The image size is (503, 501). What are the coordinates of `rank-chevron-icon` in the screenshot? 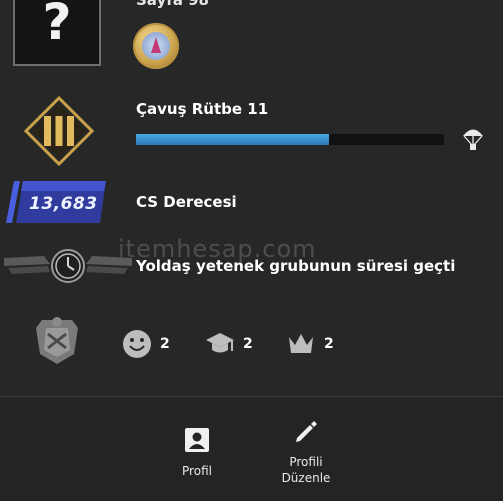 It's located at (59, 131).